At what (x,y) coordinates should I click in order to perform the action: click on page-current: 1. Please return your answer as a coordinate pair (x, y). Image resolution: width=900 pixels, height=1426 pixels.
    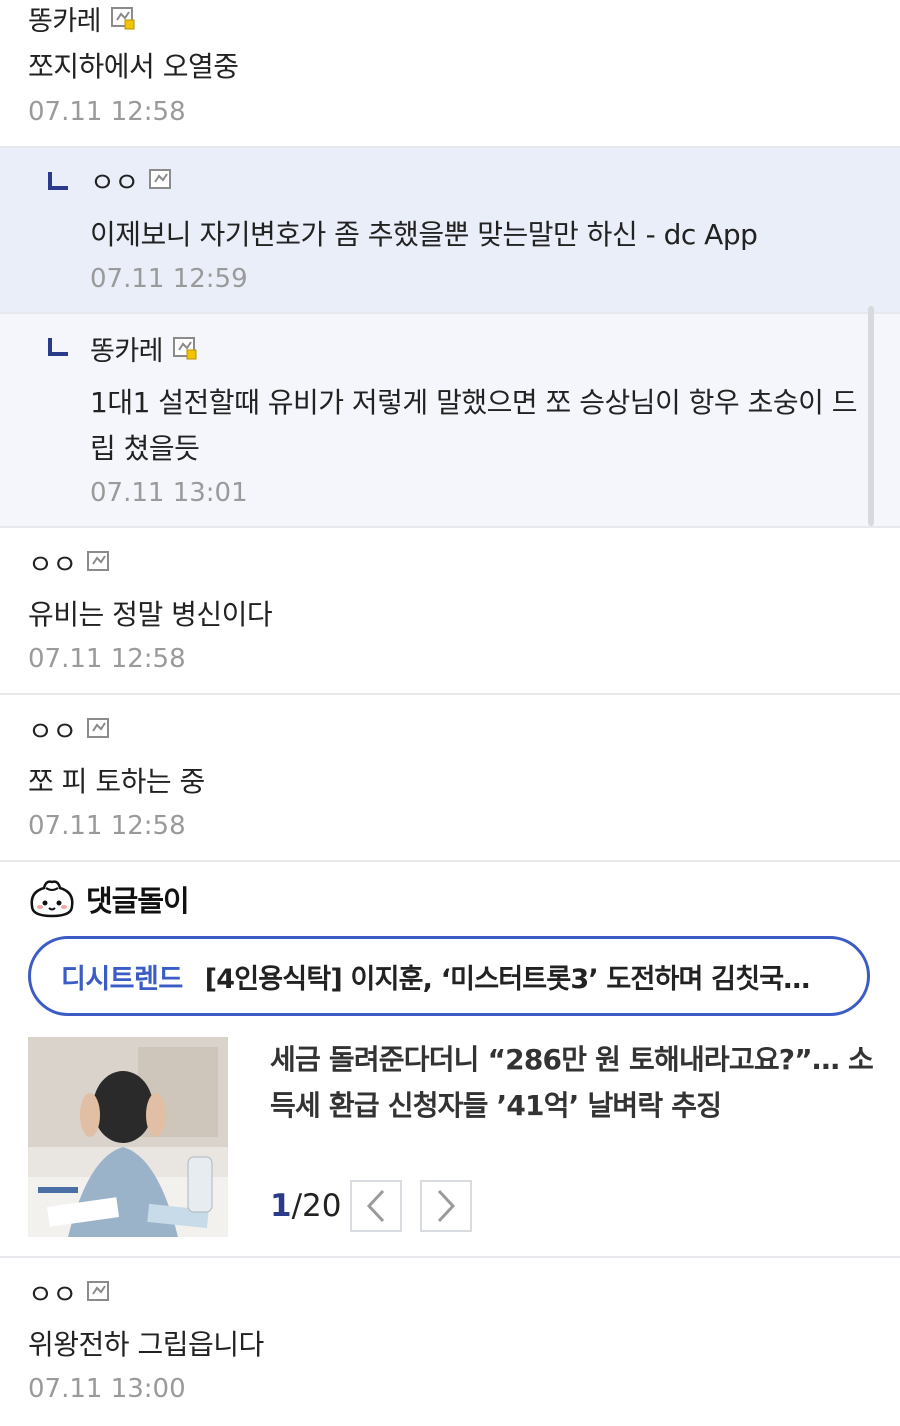
    Looking at the image, I should click on (281, 1206).